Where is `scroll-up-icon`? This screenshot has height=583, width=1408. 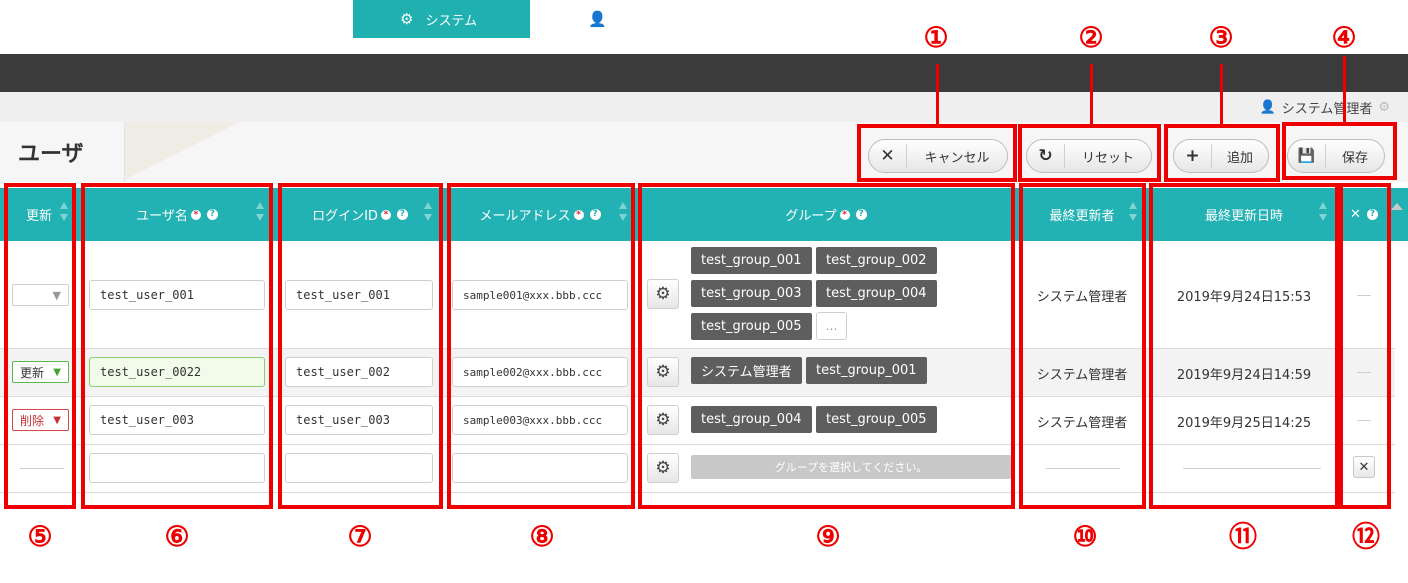
scroll-up-icon is located at coordinates (1397, 206).